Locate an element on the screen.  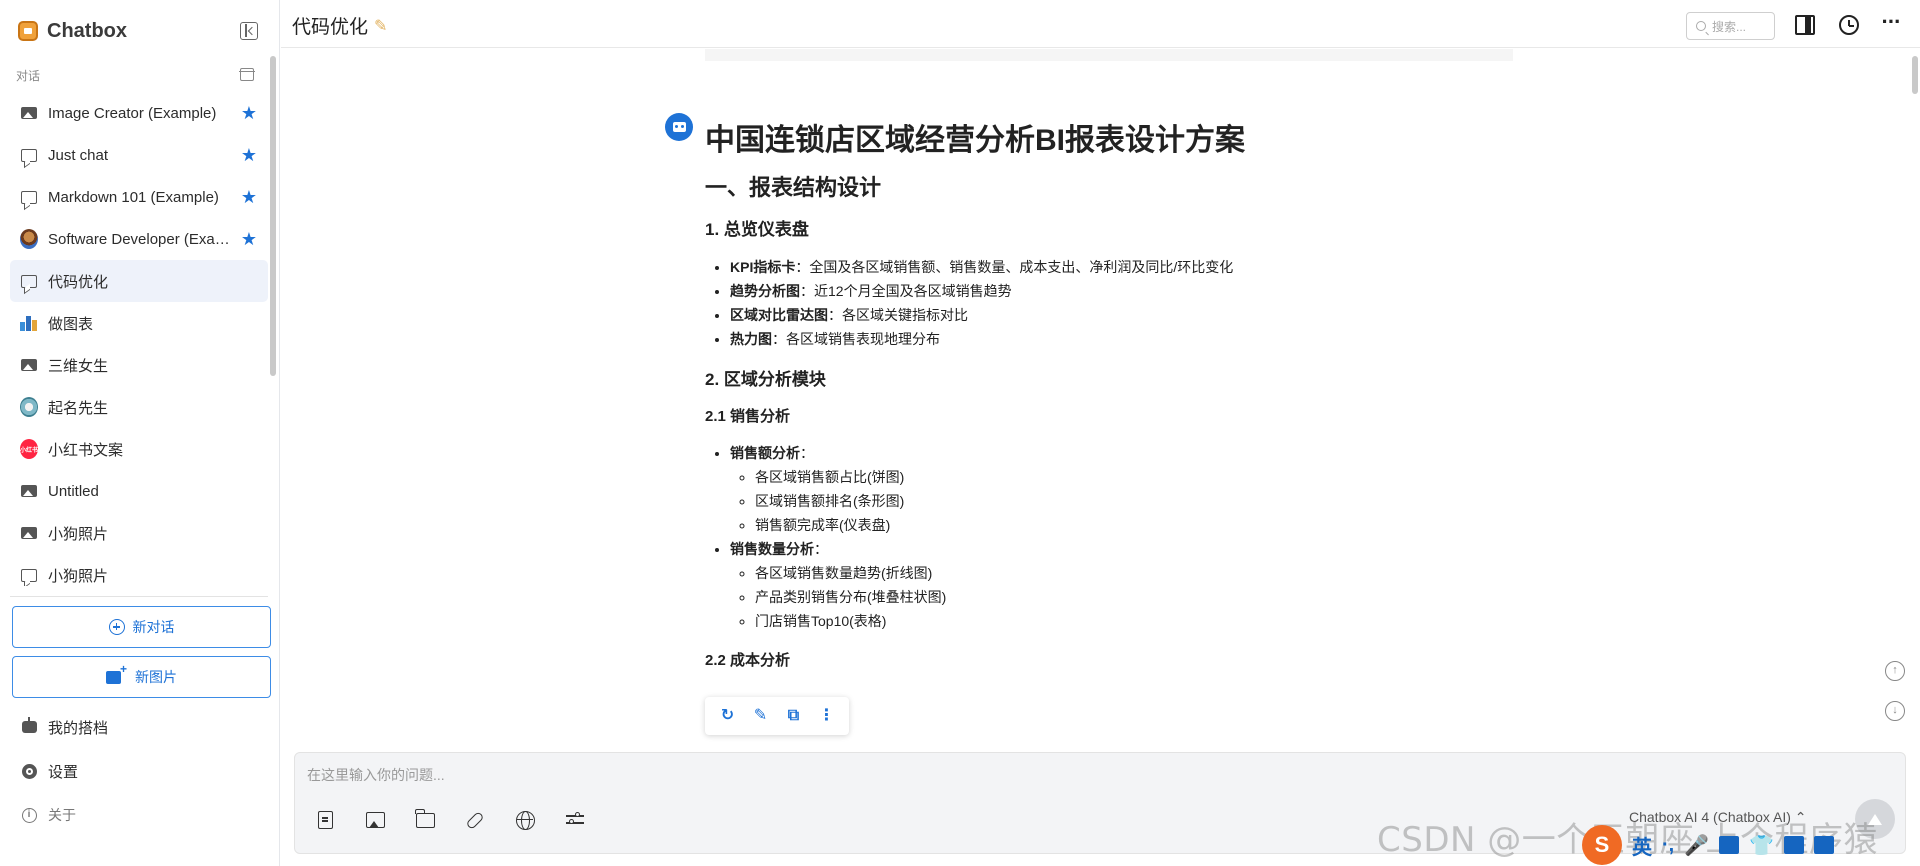
punctuation-icon: ·, is located at coordinates (1668, 845).